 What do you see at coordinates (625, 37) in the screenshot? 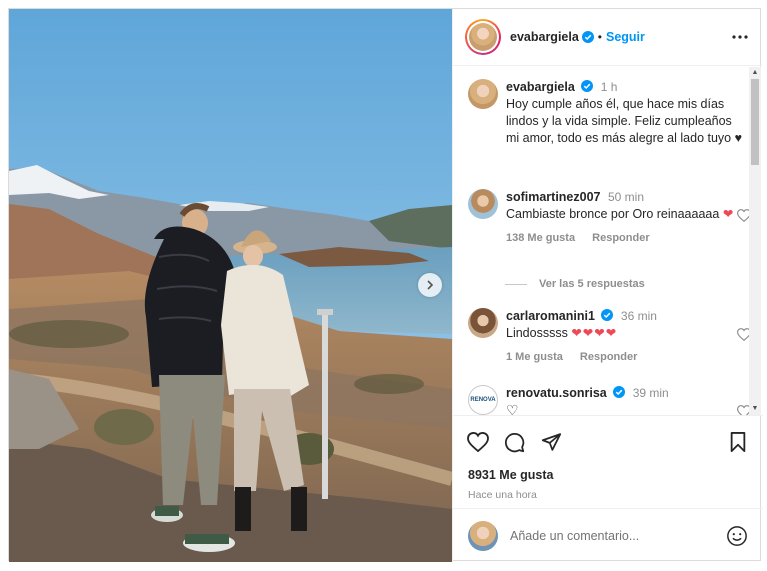
I see `follow-button: Seguir` at bounding box center [625, 37].